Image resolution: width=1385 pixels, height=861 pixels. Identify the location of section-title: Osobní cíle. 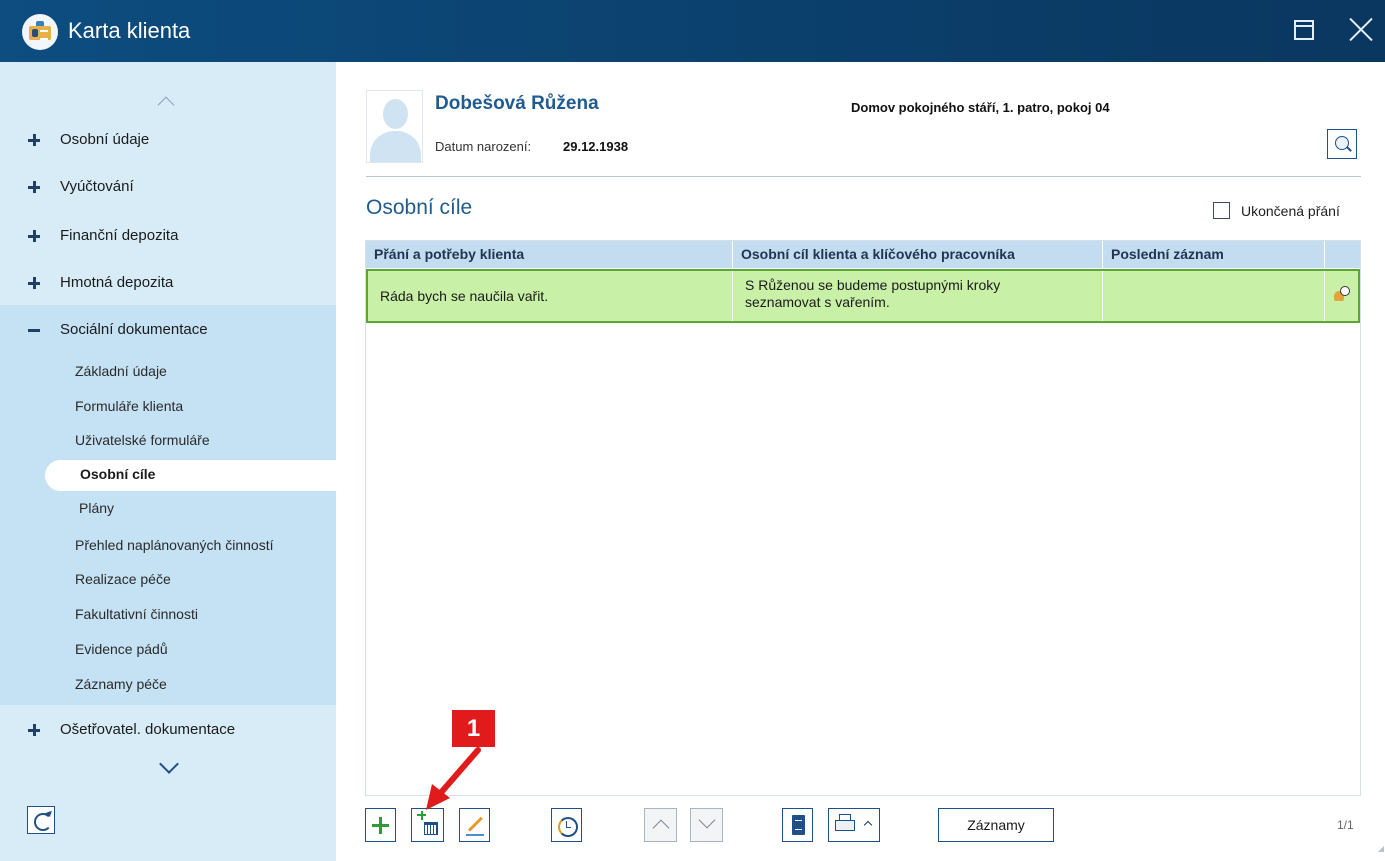
(419, 207).